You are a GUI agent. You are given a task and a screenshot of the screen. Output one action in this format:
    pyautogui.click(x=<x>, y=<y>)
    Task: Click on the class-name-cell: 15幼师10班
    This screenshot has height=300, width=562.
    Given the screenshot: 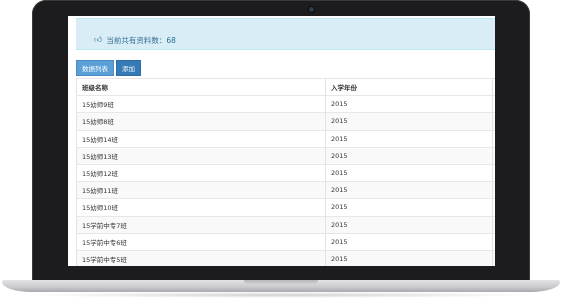 What is the action you would take?
    pyautogui.click(x=201, y=207)
    